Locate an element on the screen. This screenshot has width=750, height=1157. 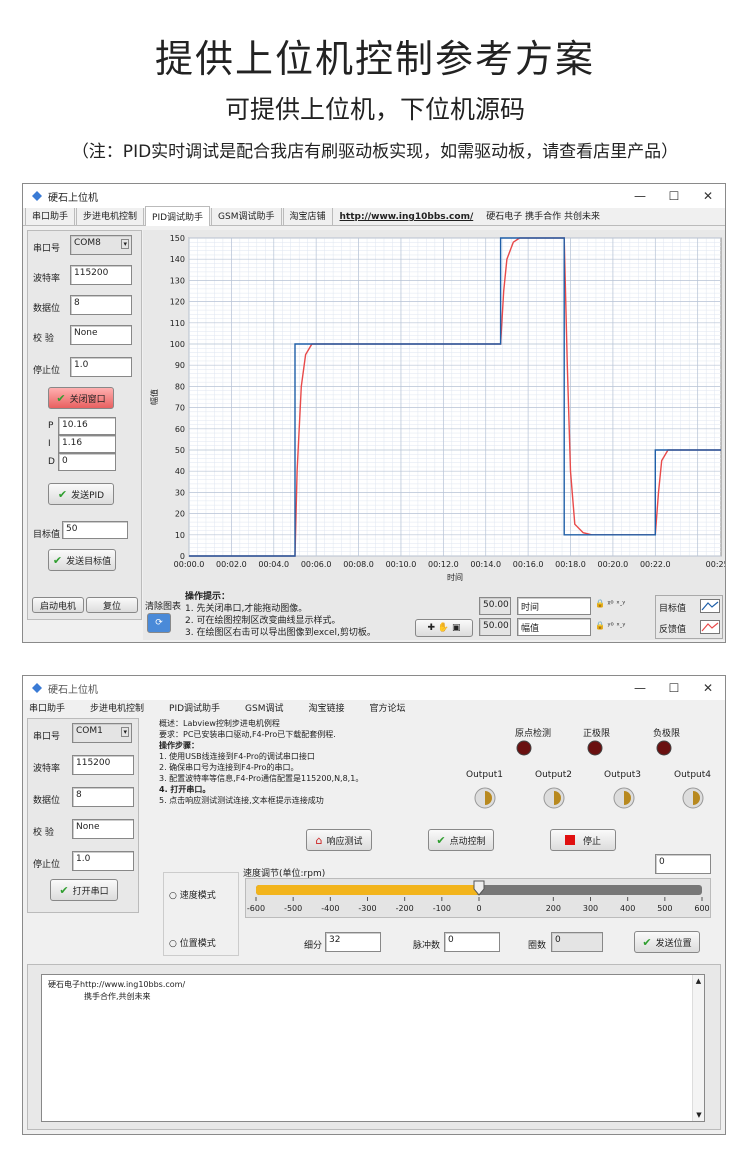
slider-tick-label: 500 is located at coordinates (664, 908).